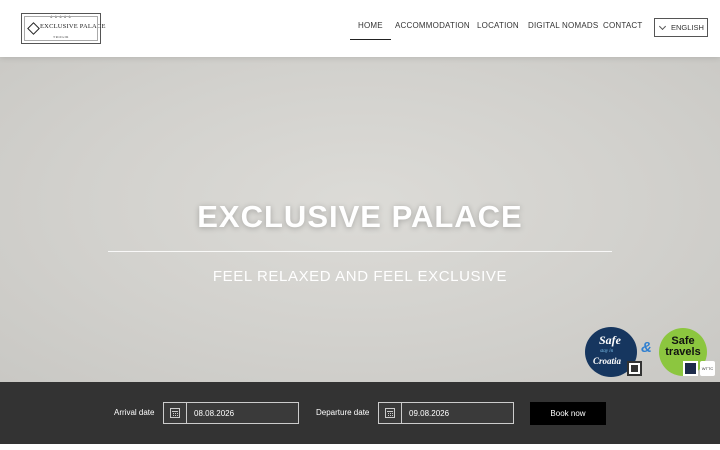  What do you see at coordinates (432, 25) in the screenshot?
I see `nav-item-accommodation: ACCOMMODATION` at bounding box center [432, 25].